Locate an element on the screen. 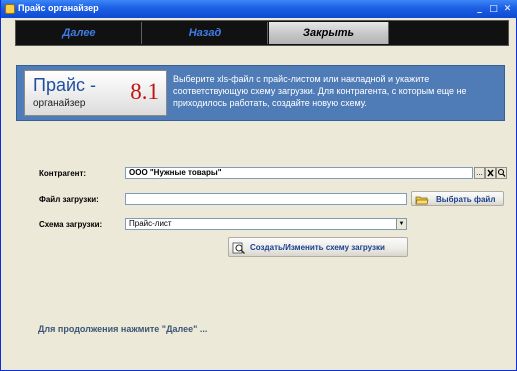  toolbar: Далее Назад Закрыть is located at coordinates (262, 33).